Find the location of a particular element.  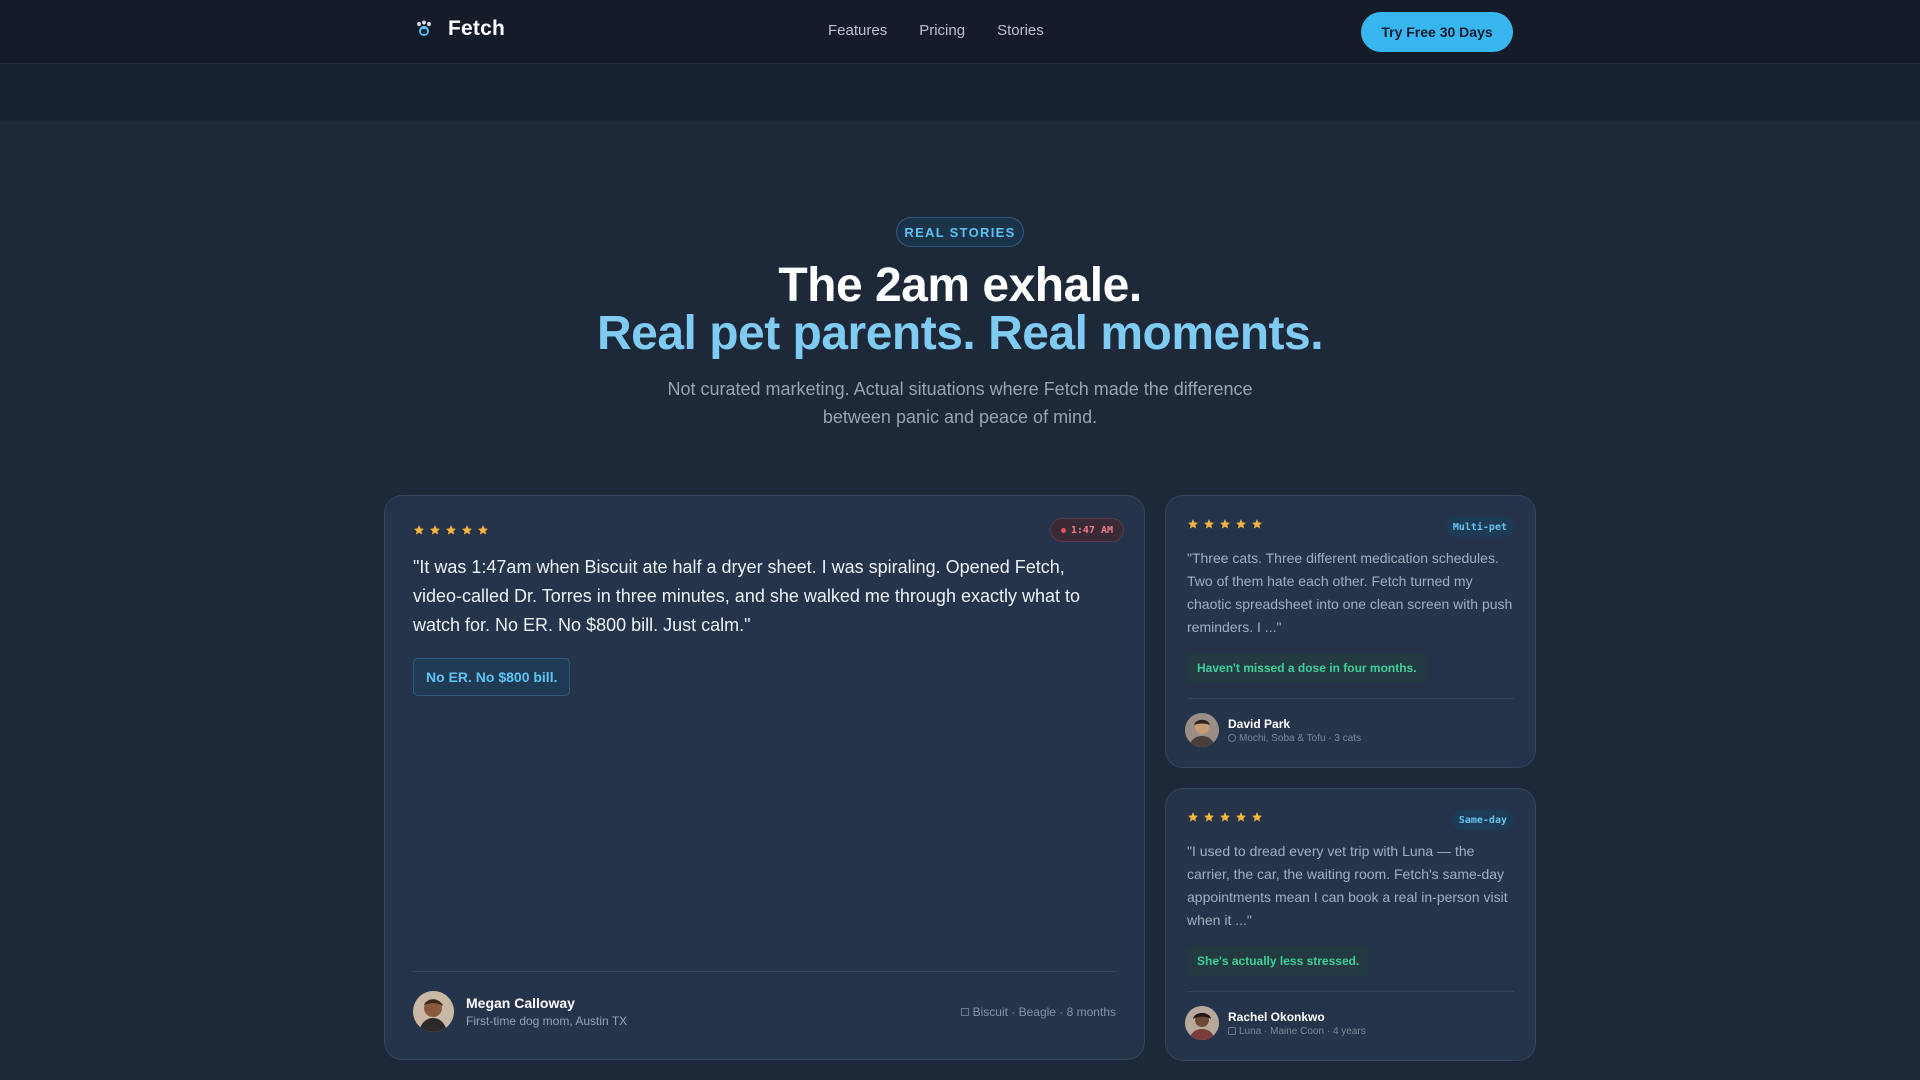

author-pet: Luna · Maine Coon · 4 years is located at coordinates (1297, 1031).